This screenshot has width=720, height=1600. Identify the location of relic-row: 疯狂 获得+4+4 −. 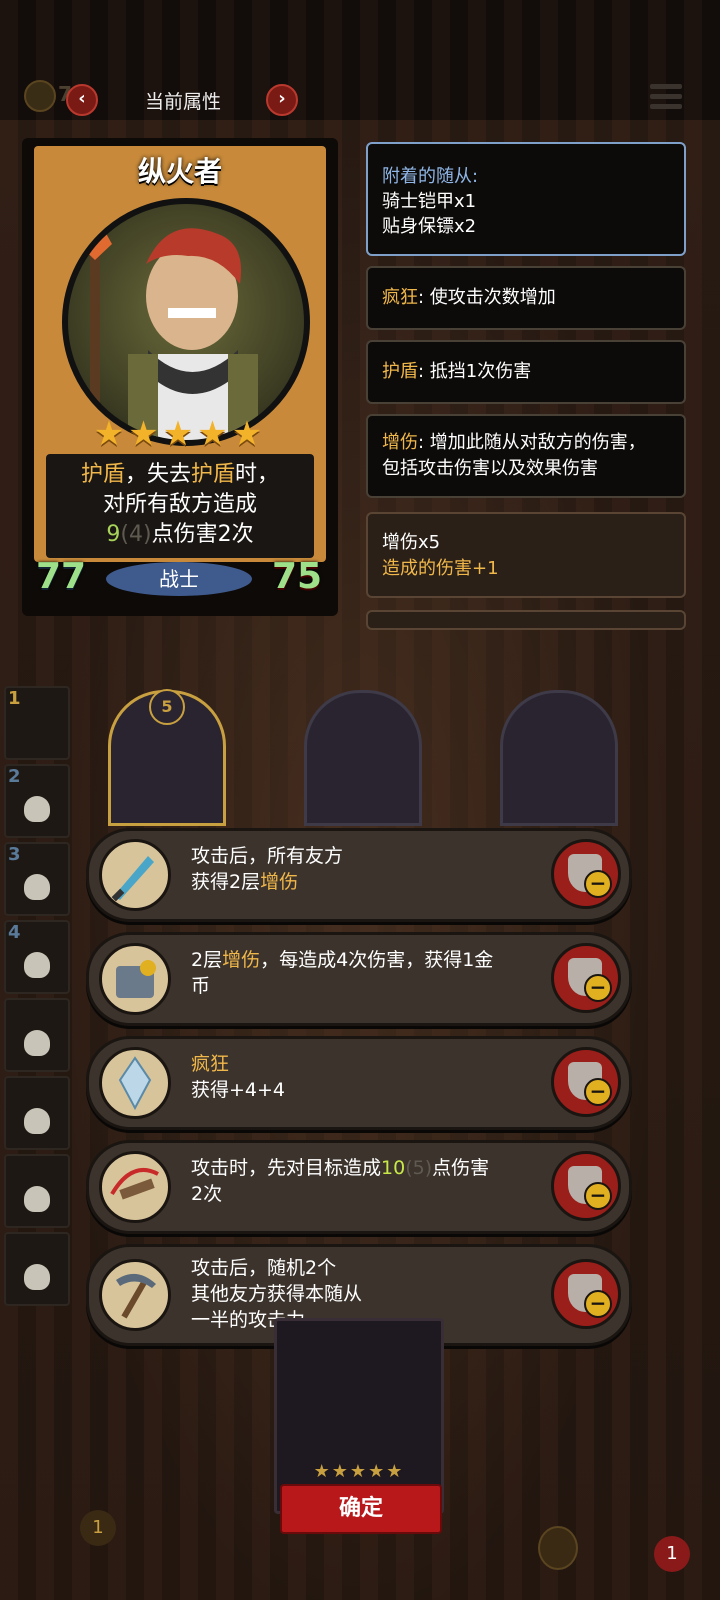
(359, 1083).